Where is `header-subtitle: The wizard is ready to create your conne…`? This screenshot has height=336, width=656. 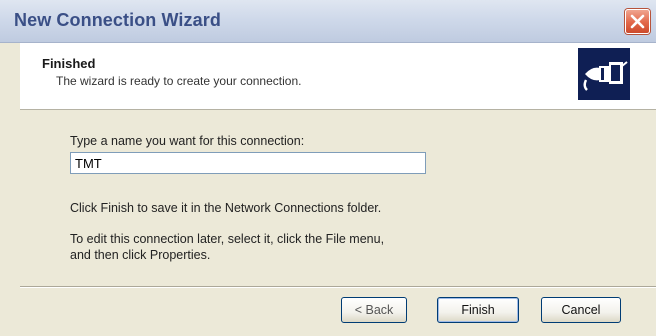
header-subtitle: The wizard is ready to create your conne… is located at coordinates (179, 81).